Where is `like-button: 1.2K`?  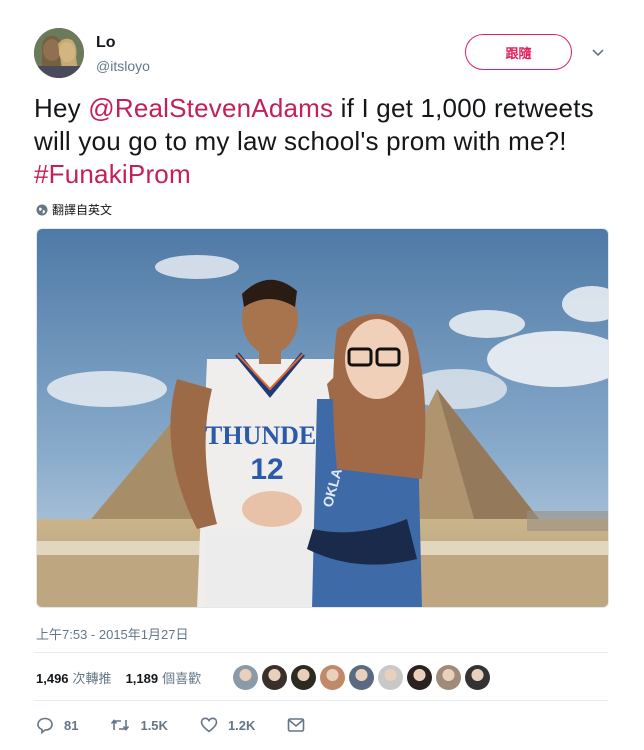
like-button: 1.2K is located at coordinates (227, 725).